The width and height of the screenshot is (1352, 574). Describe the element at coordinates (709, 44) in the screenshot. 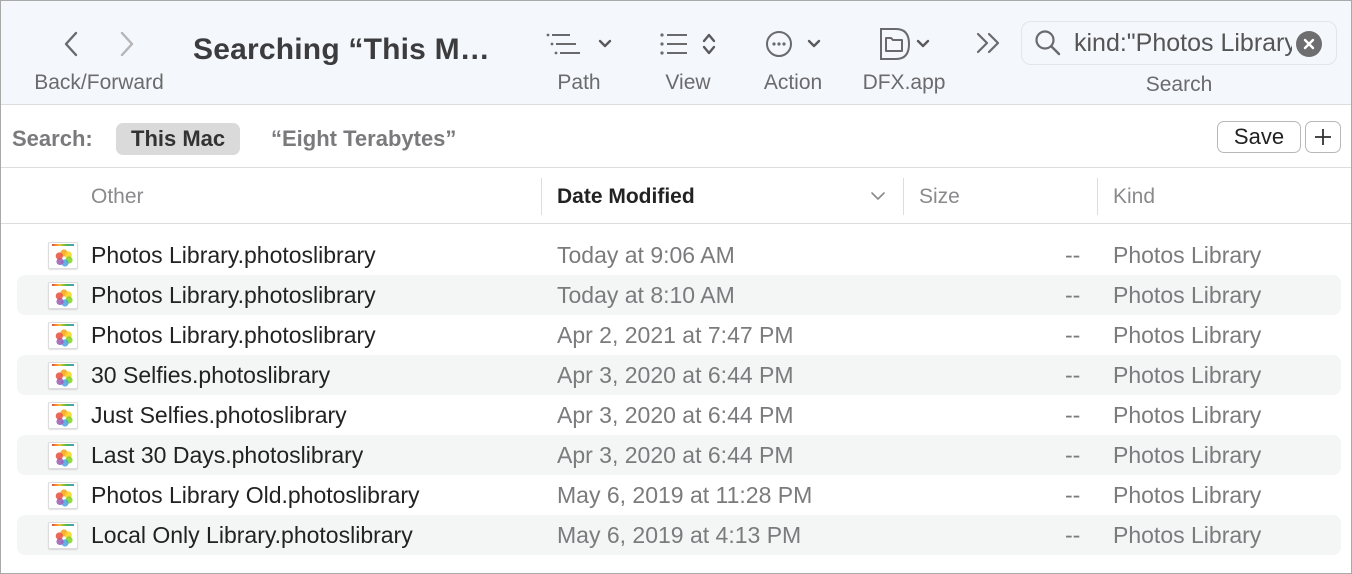

I see `up-down-chevron-icon` at that location.